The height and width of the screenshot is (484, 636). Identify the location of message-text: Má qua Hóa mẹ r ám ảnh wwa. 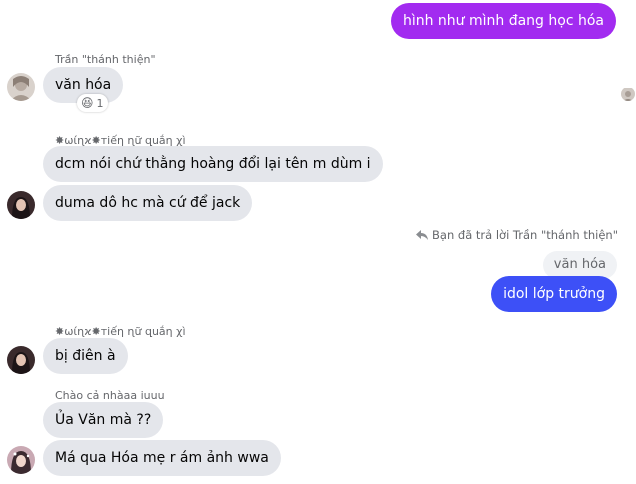
(162, 458).